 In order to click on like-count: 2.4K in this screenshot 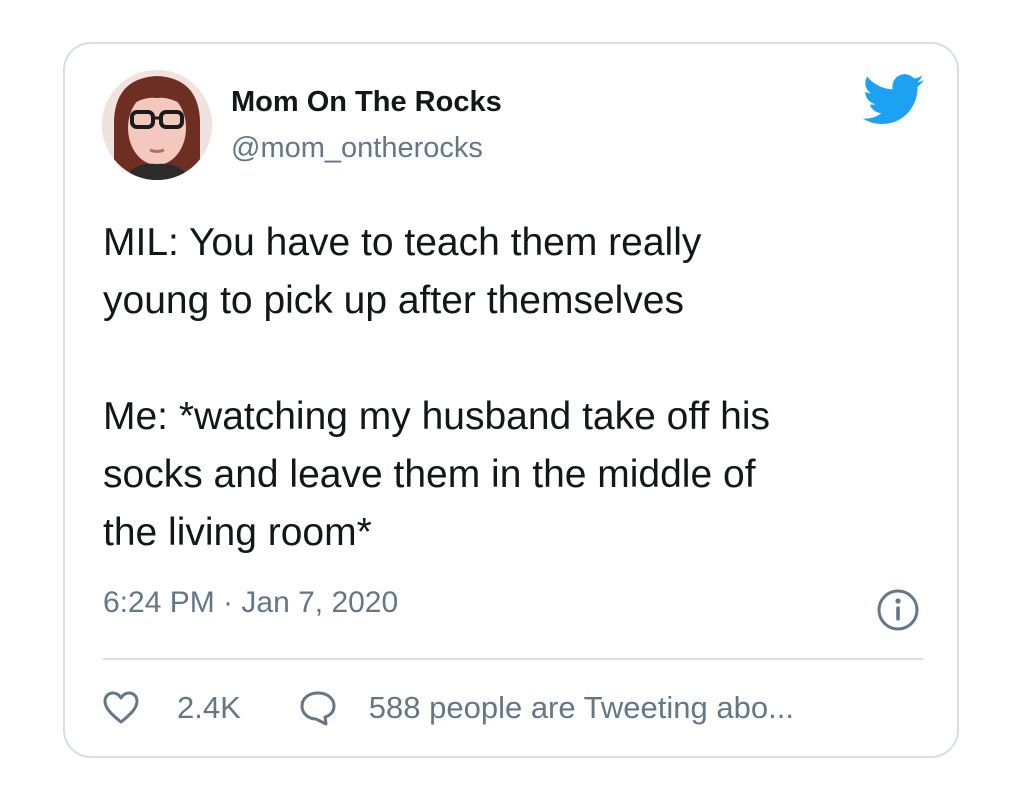, I will do `click(209, 708)`.